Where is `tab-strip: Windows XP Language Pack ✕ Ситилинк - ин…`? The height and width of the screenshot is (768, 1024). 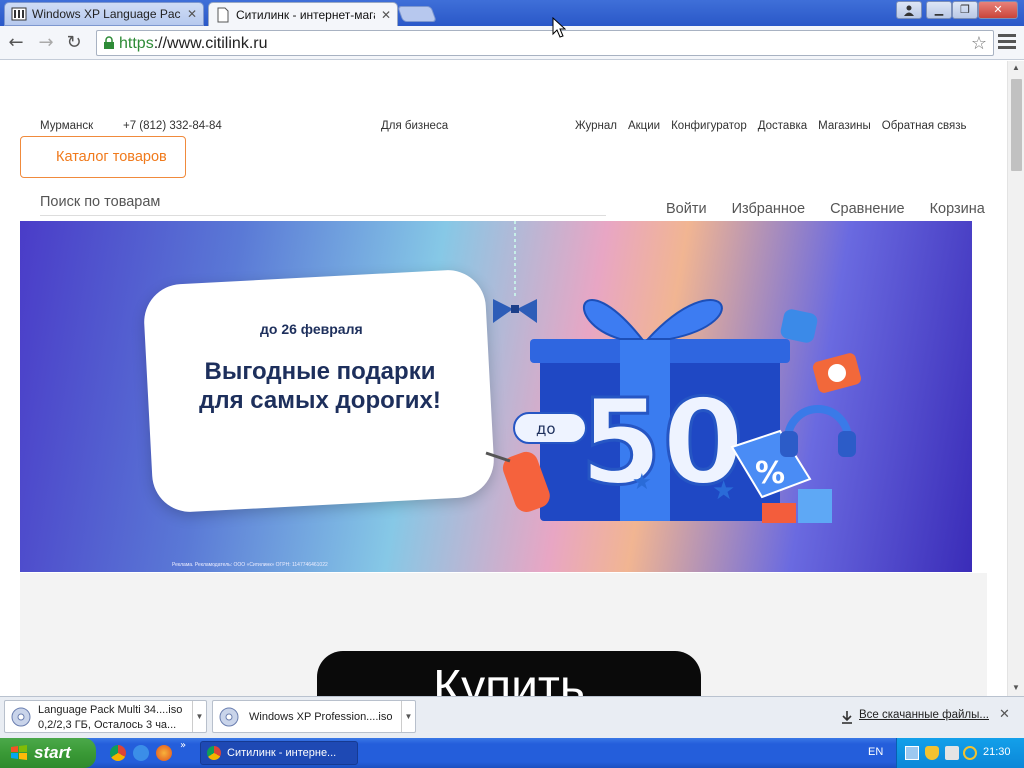 tab-strip: Windows XP Language Pack ✕ Ситилинк - ин… is located at coordinates (512, 13).